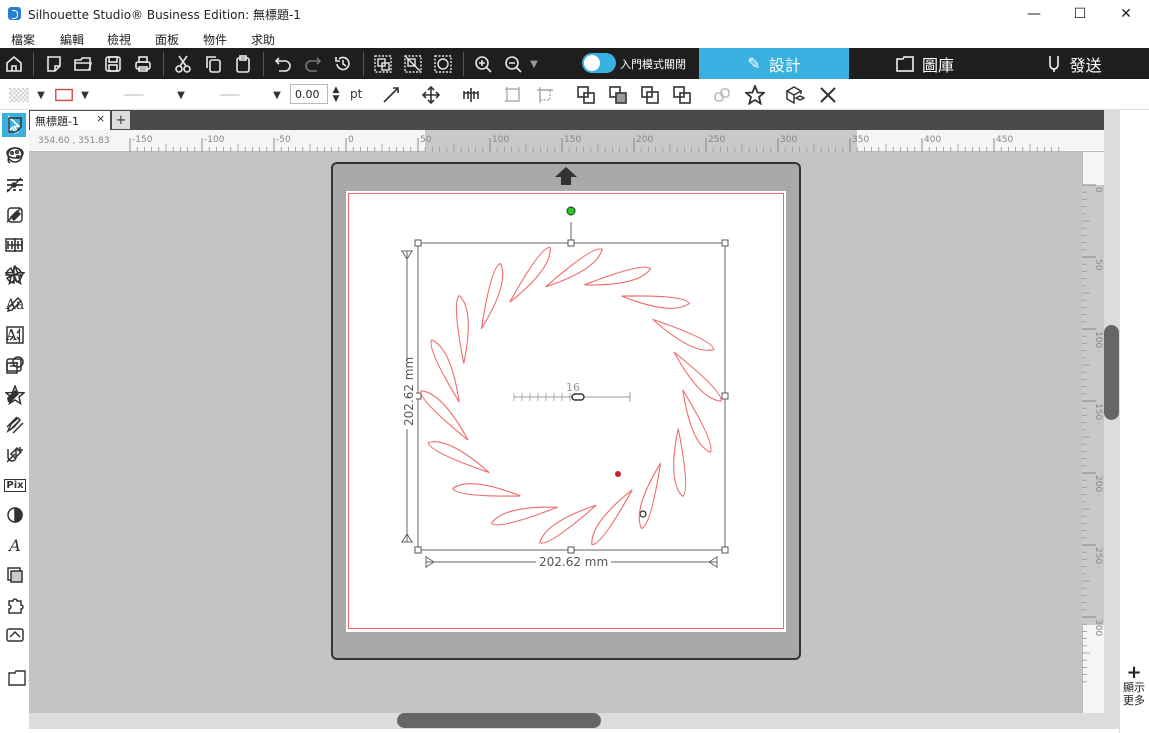 The width and height of the screenshot is (1149, 733). I want to click on line-end-dropdown-icon: ▼, so click(277, 95).